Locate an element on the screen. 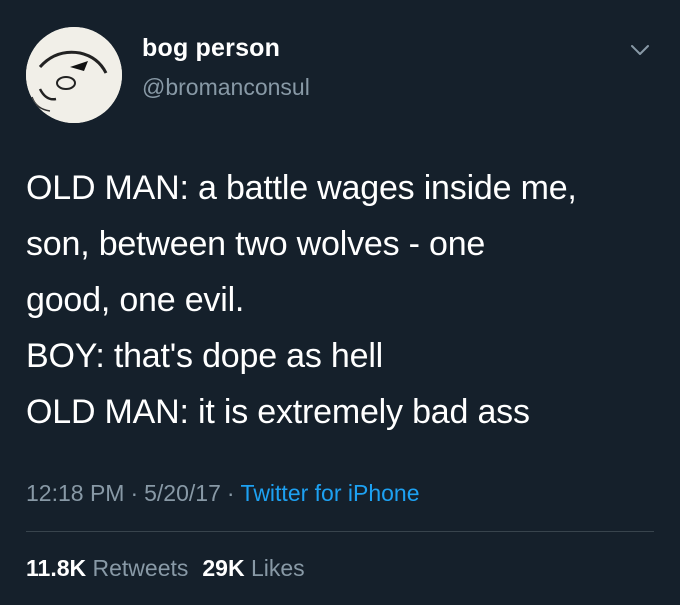 The width and height of the screenshot is (680, 605). tweet-text-line: OLD MAN: it is extremely bad ass is located at coordinates (278, 412).